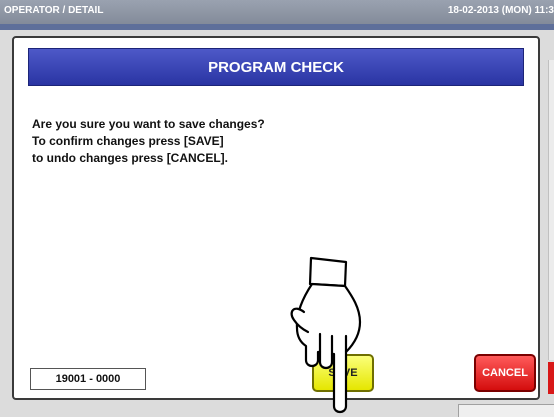 The width and height of the screenshot is (554, 417). What do you see at coordinates (551, 210) in the screenshot?
I see `background-panel-edge` at bounding box center [551, 210].